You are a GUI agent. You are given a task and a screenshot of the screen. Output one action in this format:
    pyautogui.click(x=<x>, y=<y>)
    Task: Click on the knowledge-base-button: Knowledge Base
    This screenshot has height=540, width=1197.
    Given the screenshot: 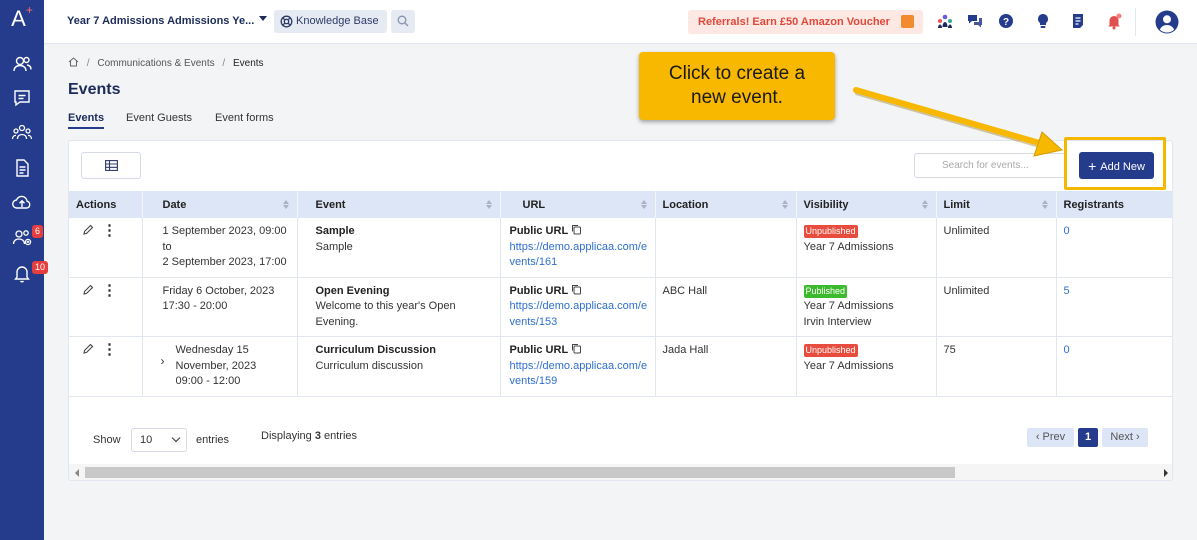 What is the action you would take?
    pyautogui.click(x=330, y=21)
    